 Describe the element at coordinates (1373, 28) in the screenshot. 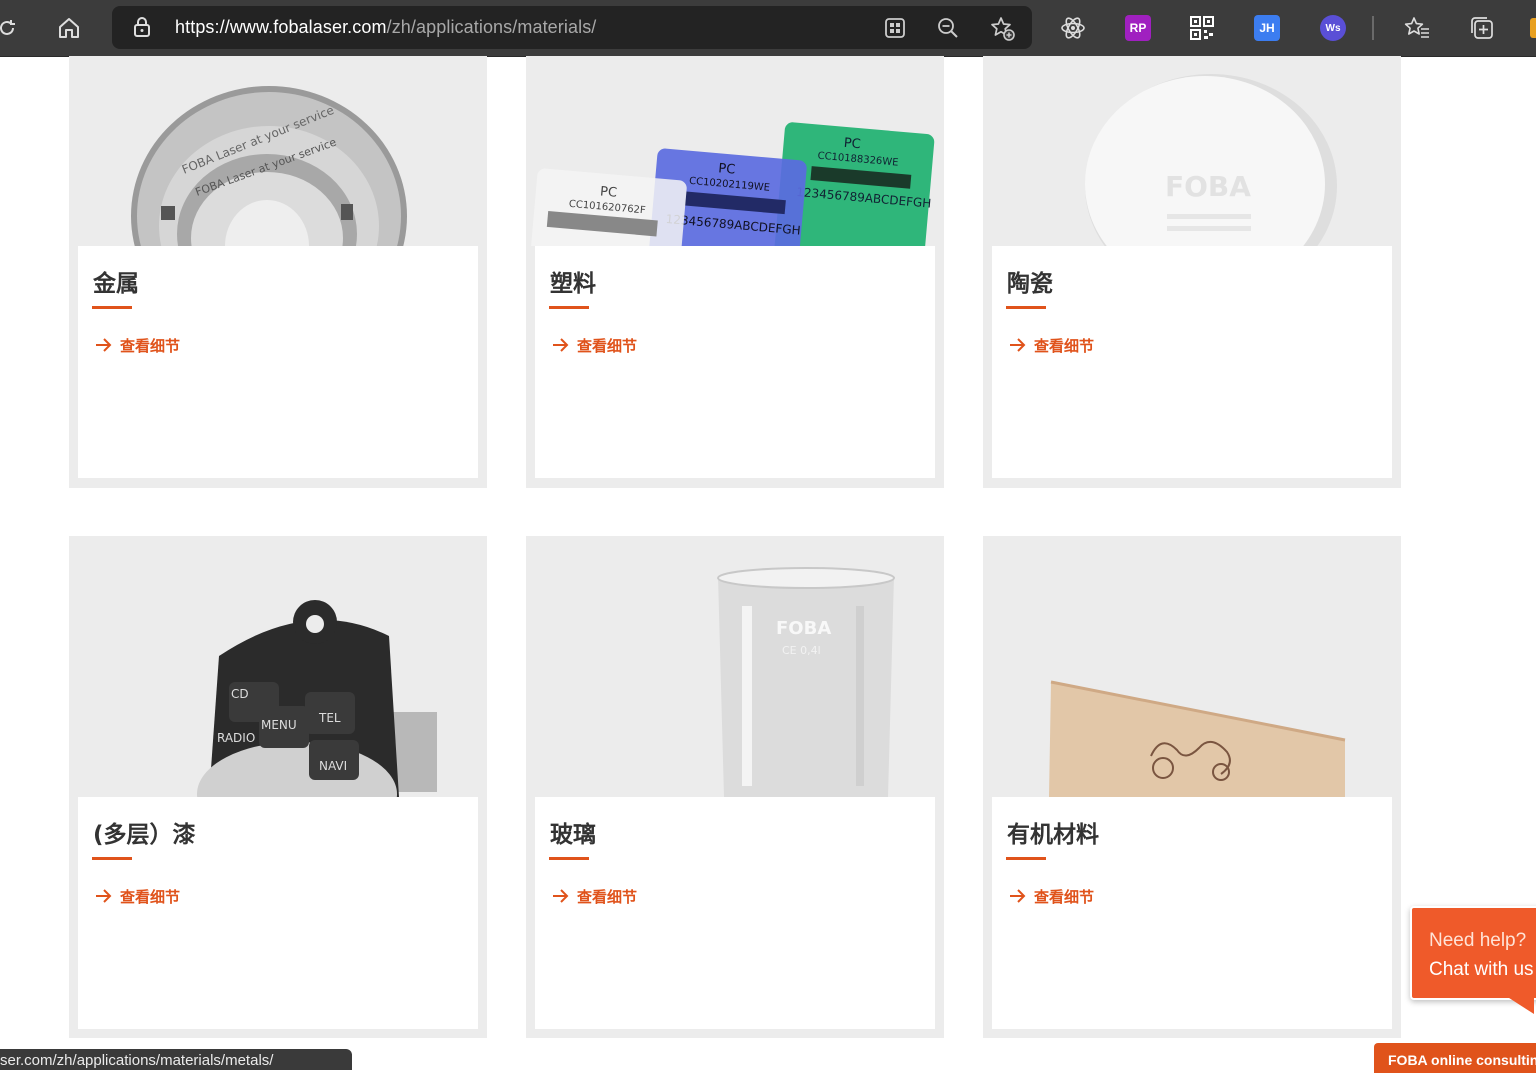

I see `toolbar-divider` at that location.